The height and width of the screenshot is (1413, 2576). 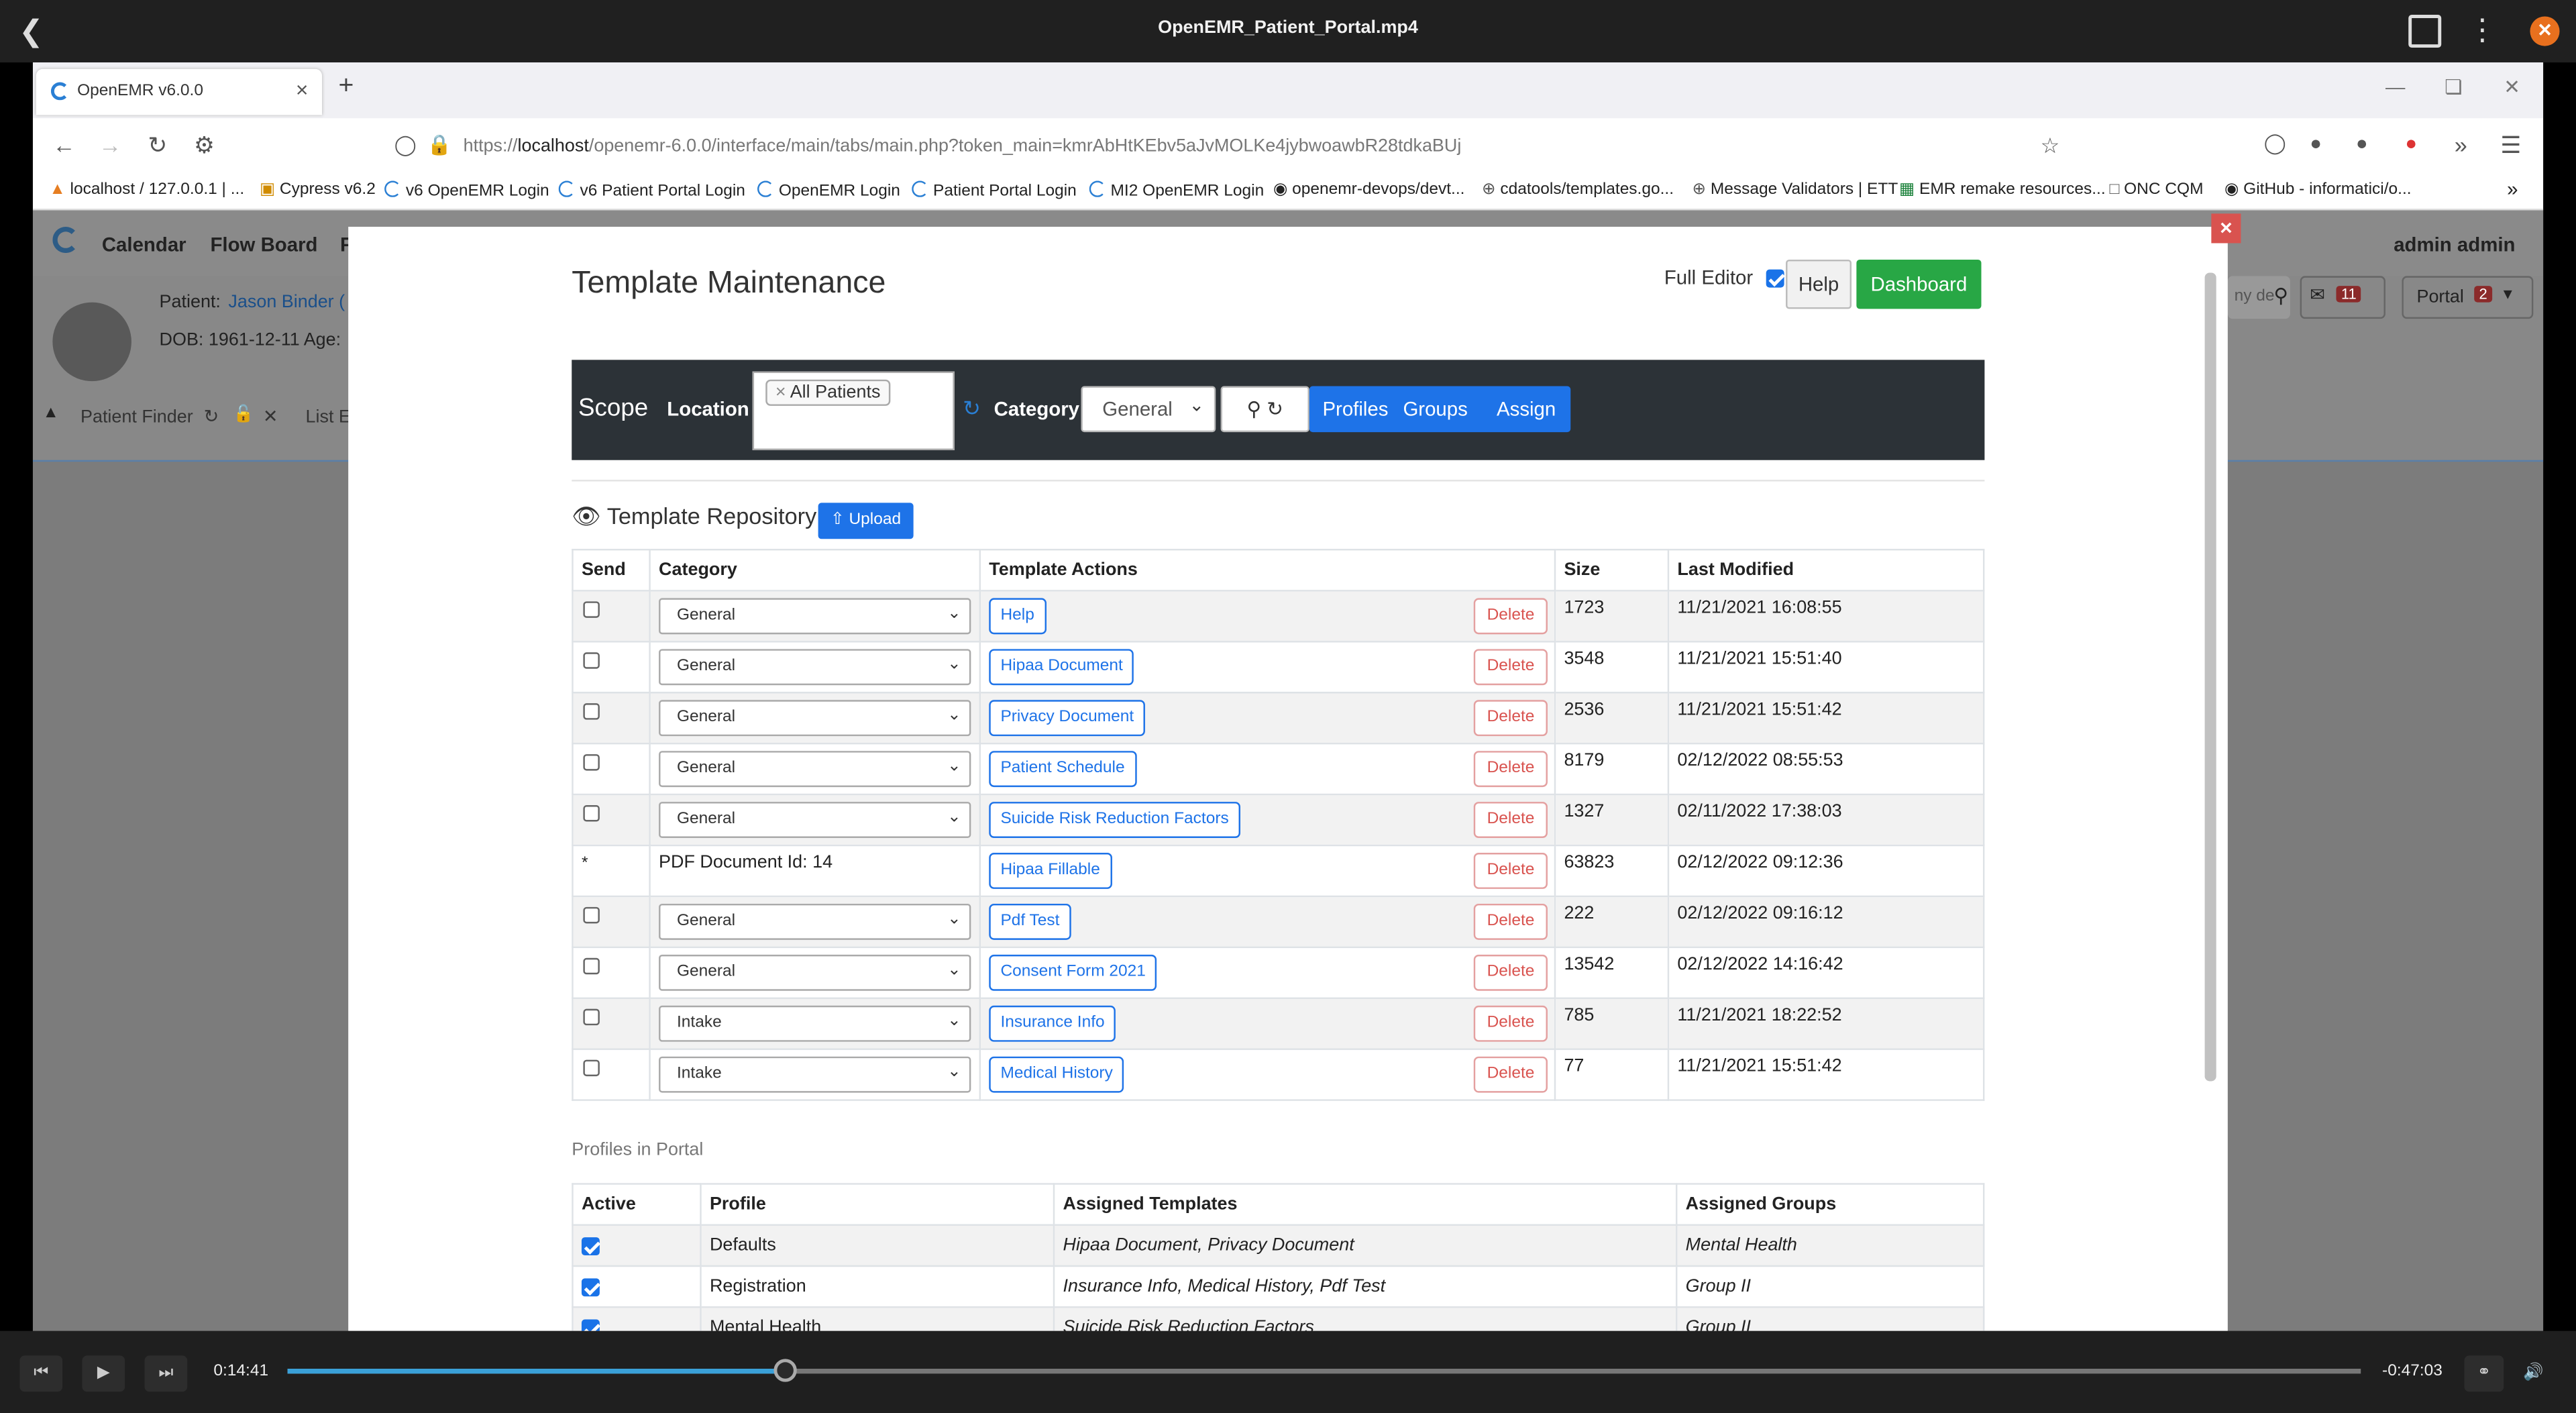 What do you see at coordinates (972, 409) in the screenshot?
I see `refresh-icon: ↻` at bounding box center [972, 409].